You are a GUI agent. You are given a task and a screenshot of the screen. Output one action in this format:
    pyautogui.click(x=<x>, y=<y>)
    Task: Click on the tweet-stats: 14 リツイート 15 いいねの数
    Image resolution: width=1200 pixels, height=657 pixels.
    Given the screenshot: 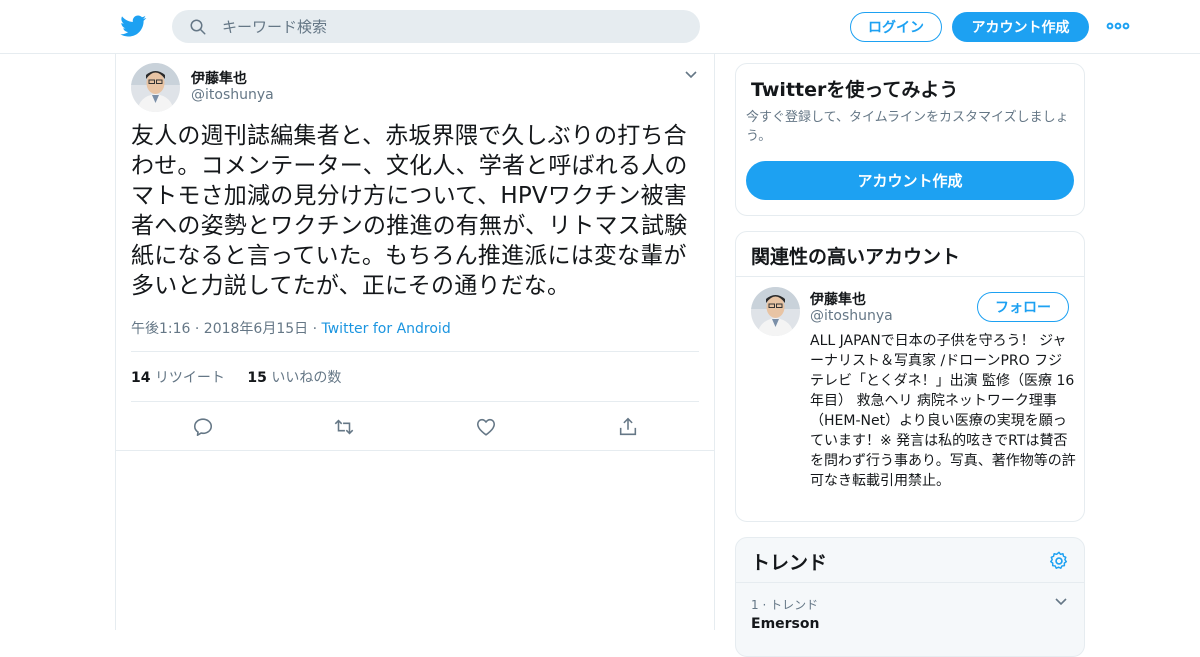 What is the action you would take?
    pyautogui.click(x=245, y=377)
    